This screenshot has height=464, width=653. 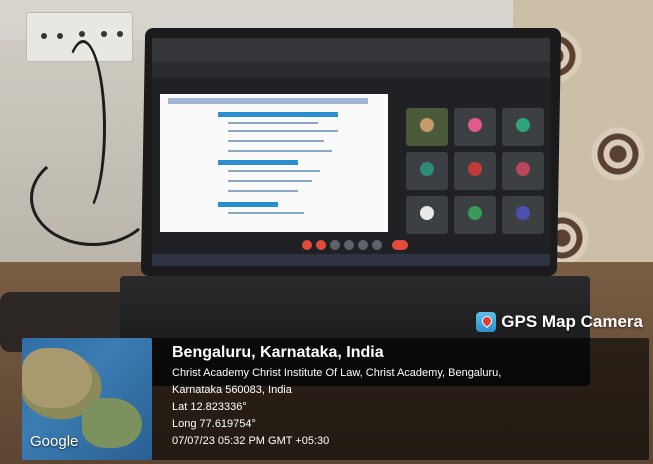 I want to click on shared-presentation-slide, so click(x=274, y=163).